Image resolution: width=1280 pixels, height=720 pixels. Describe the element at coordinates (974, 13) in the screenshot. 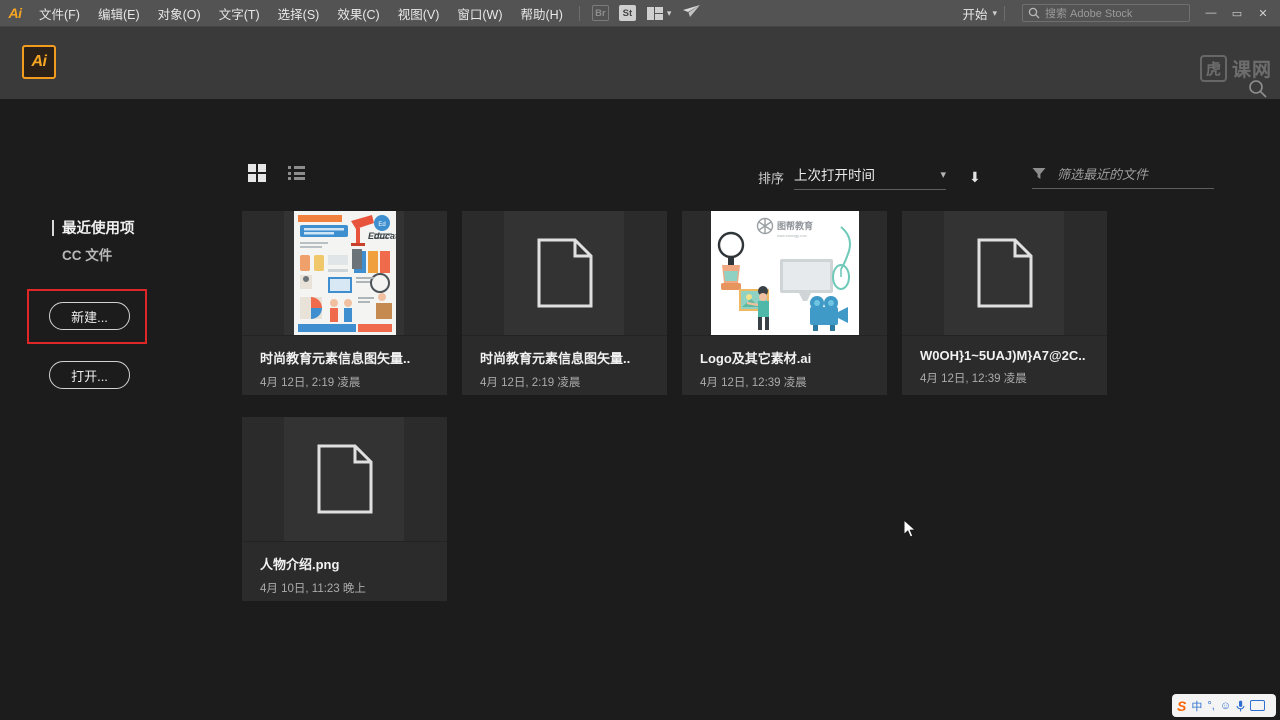

I see `start-tab-label: 开始` at that location.